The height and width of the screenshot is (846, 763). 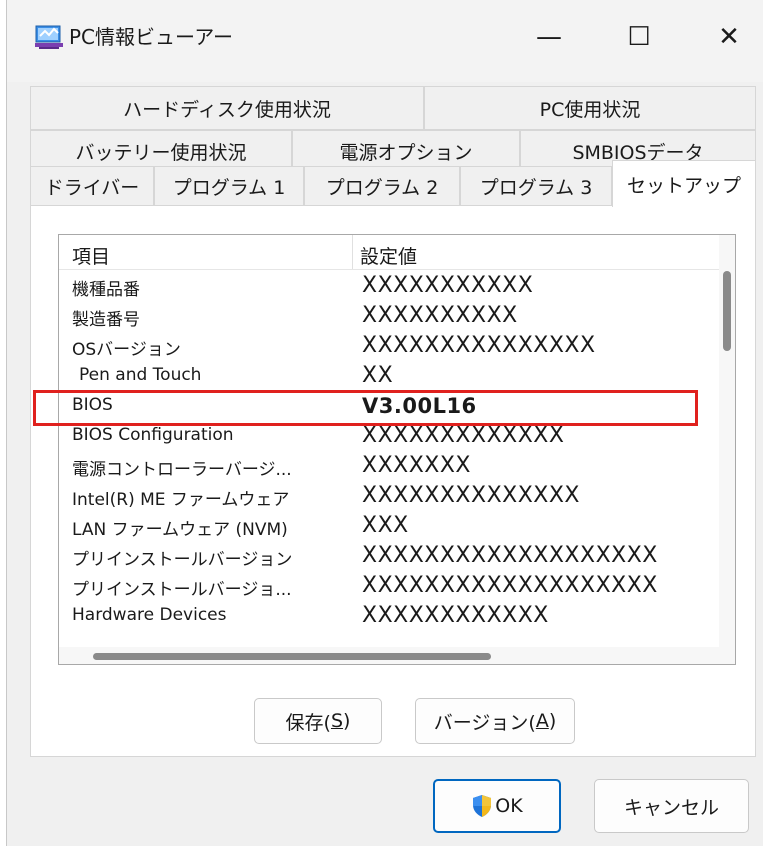 I want to click on bios-version-value: V3.00L16, so click(x=419, y=406).